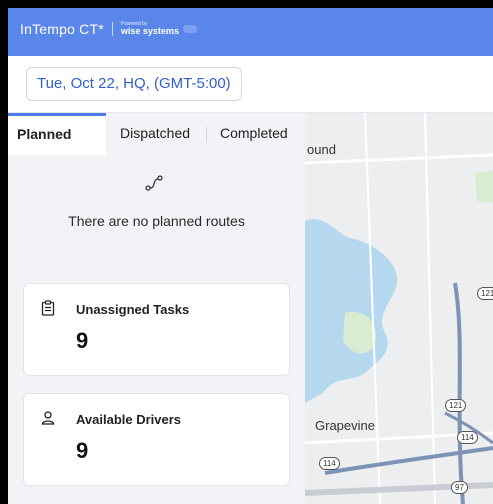  What do you see at coordinates (250, 84) in the screenshot?
I see `sub-header: Tue, Oct 22, HQ, (GMT-5:00)` at bounding box center [250, 84].